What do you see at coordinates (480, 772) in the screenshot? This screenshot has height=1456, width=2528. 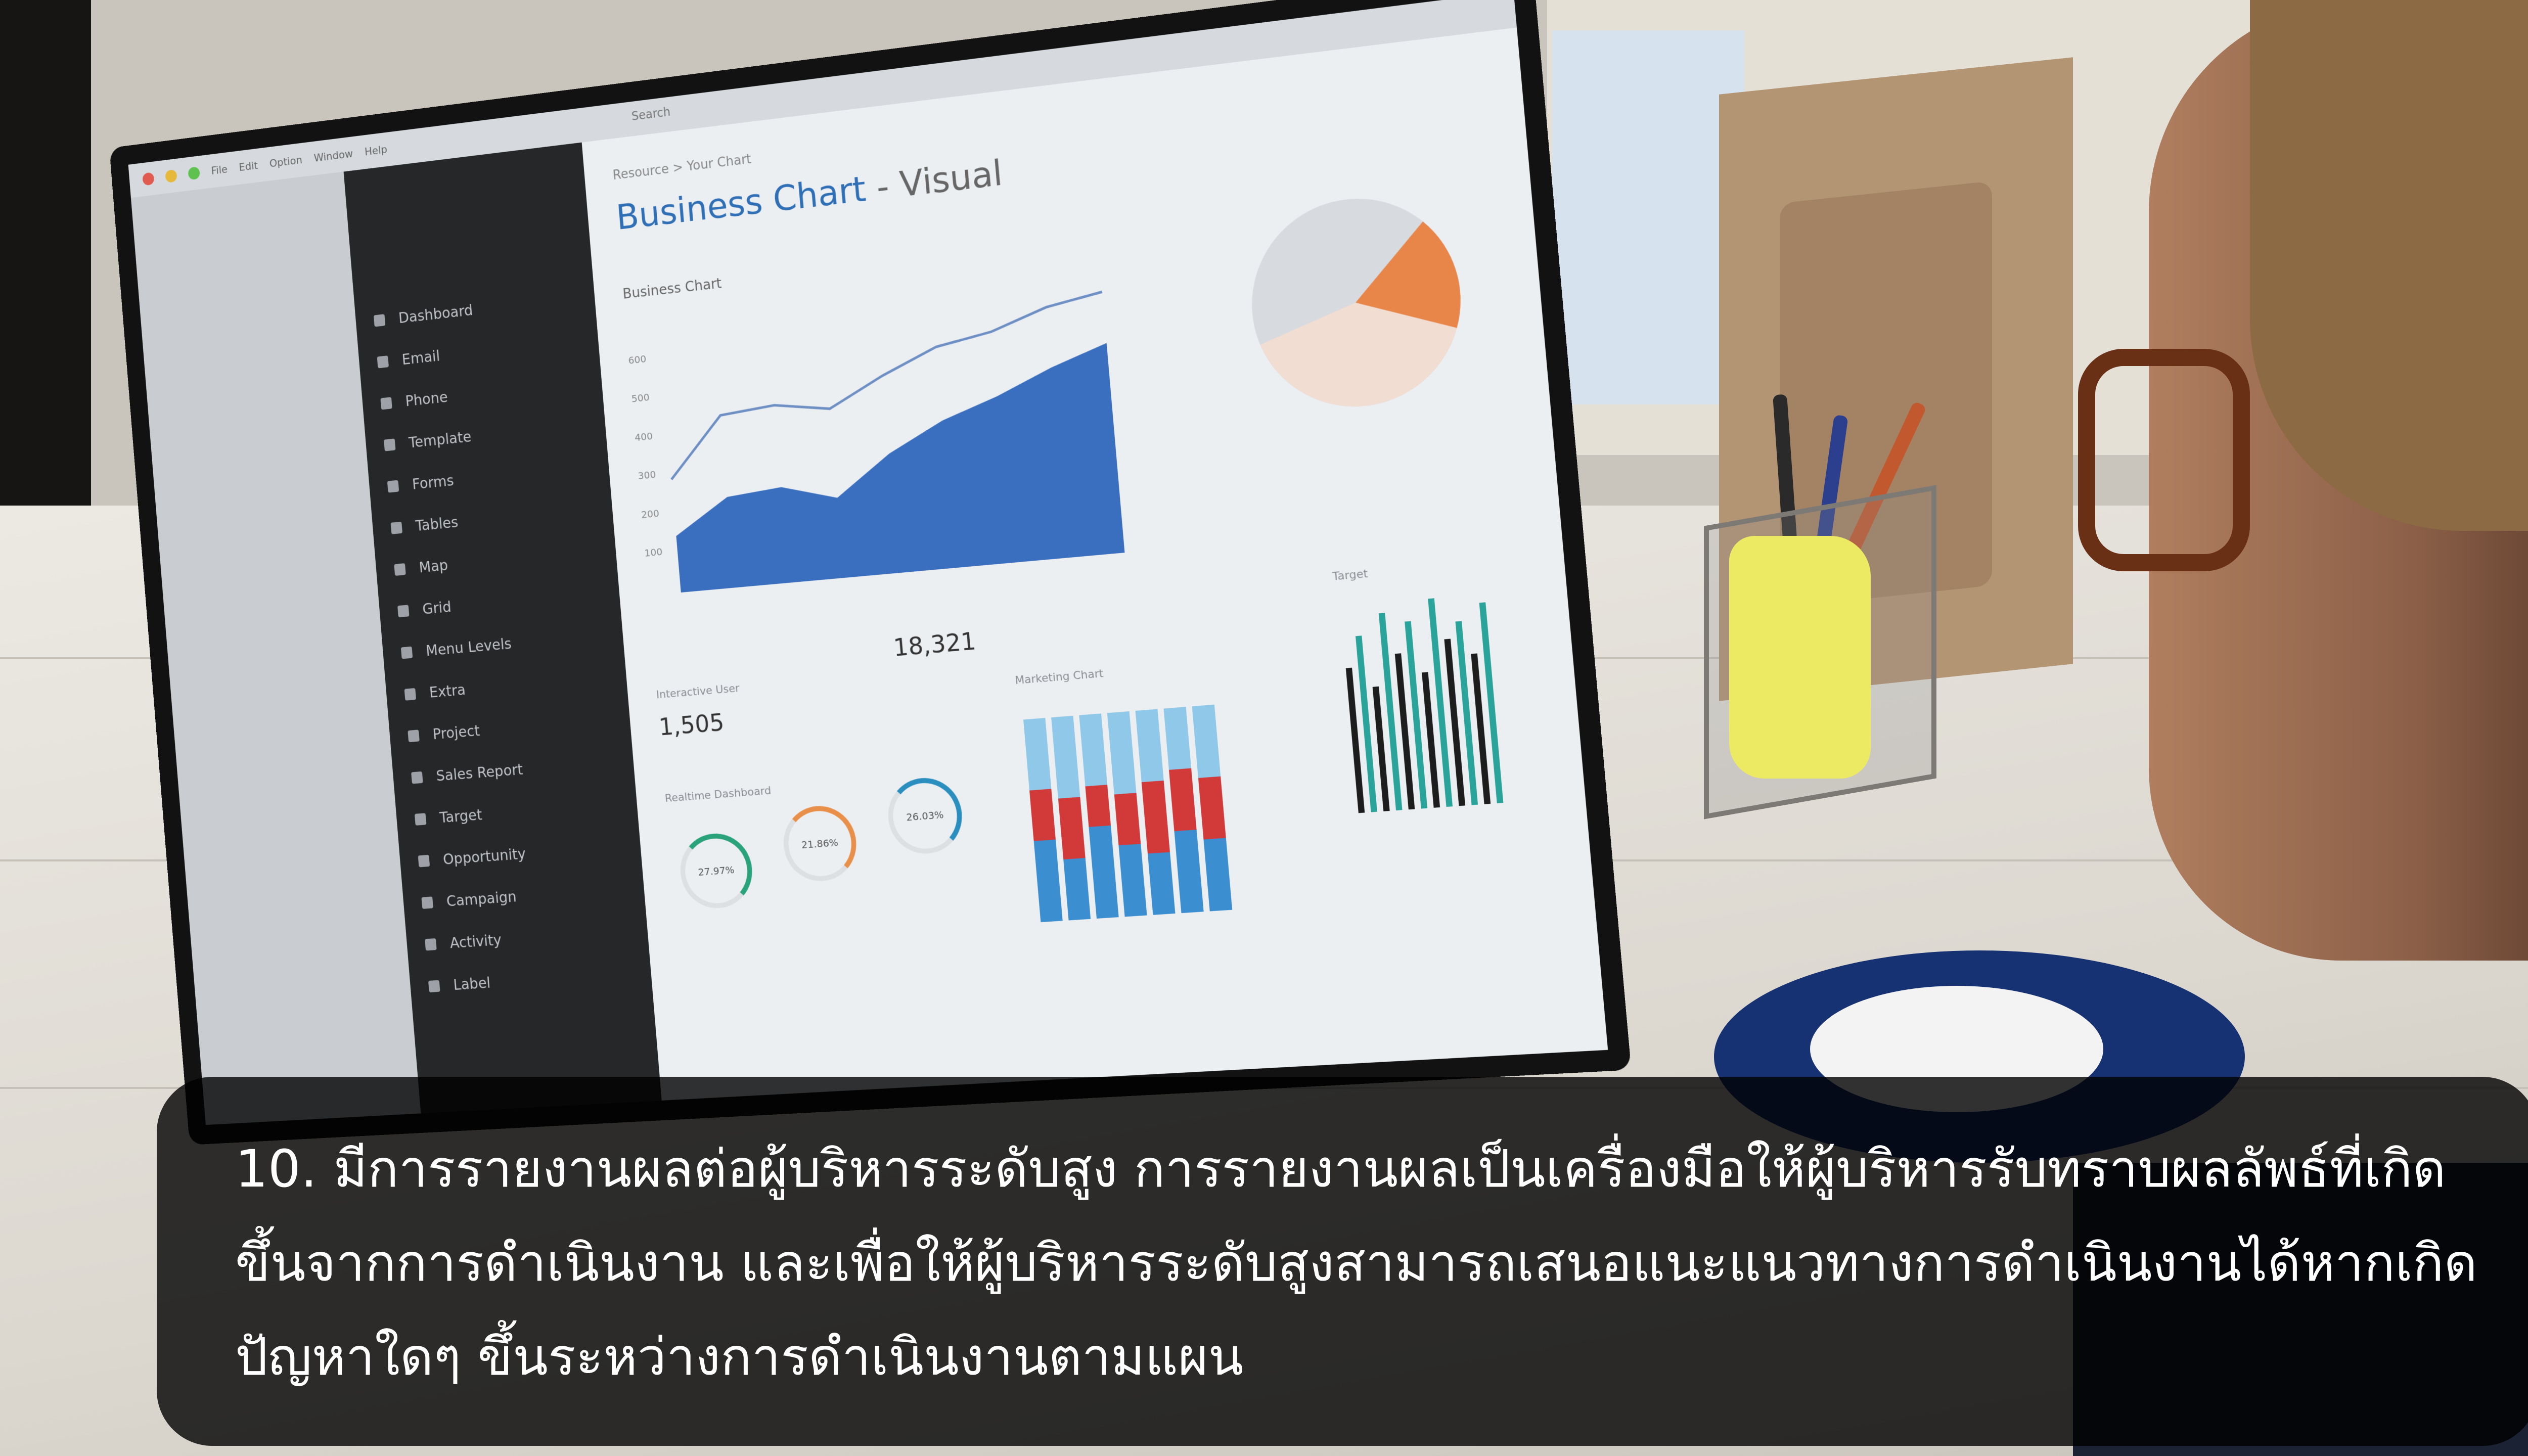 I see `sidebar-item-label: Sales Report` at bounding box center [480, 772].